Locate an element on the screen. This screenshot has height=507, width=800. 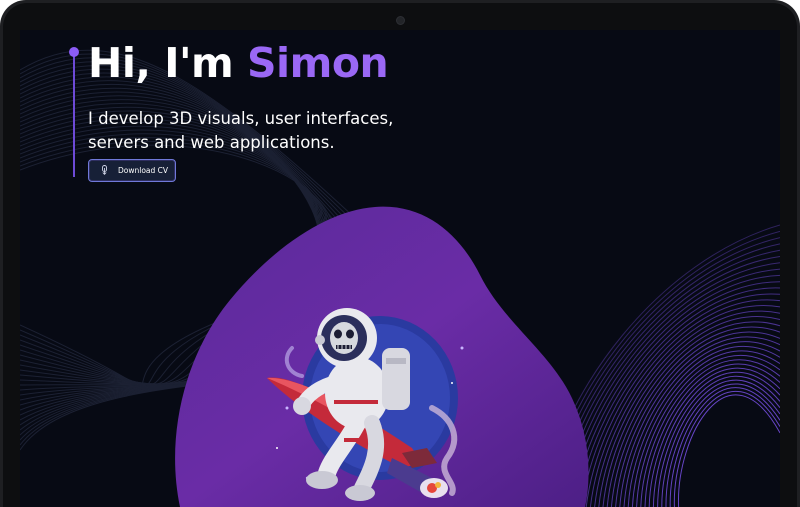
hero-name: Simon is located at coordinates (318, 63).